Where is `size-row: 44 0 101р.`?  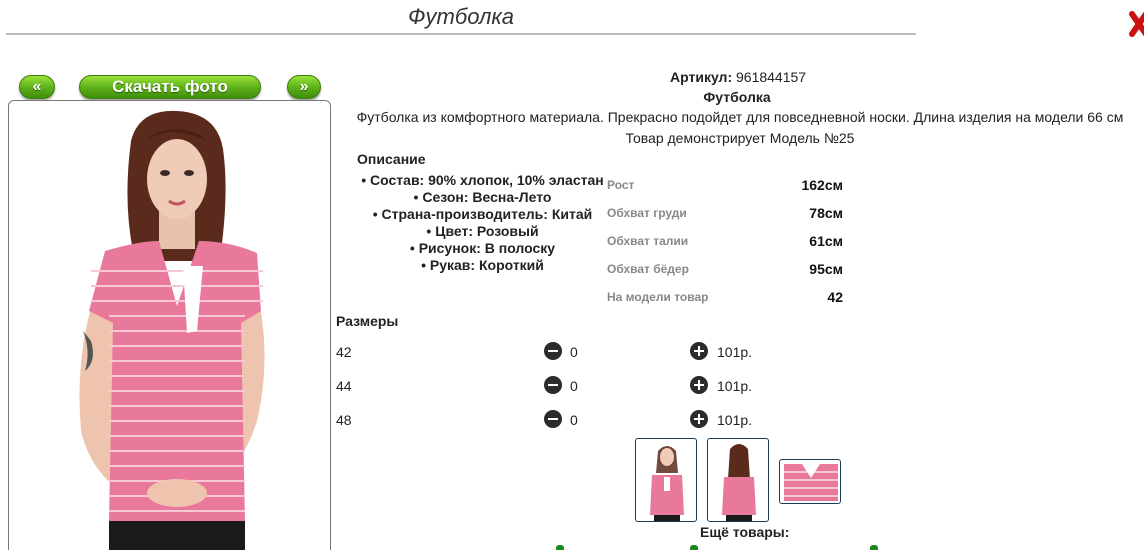
size-row: 44 0 101р. is located at coordinates (551, 387).